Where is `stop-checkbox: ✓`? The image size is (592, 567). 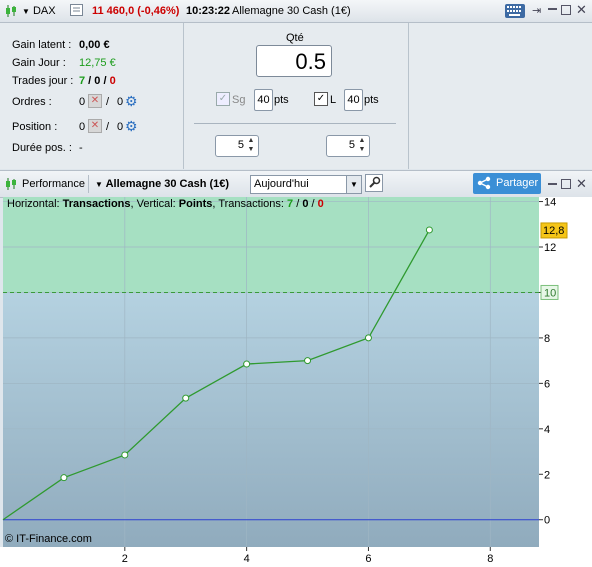
stop-checkbox: ✓ is located at coordinates (223, 99).